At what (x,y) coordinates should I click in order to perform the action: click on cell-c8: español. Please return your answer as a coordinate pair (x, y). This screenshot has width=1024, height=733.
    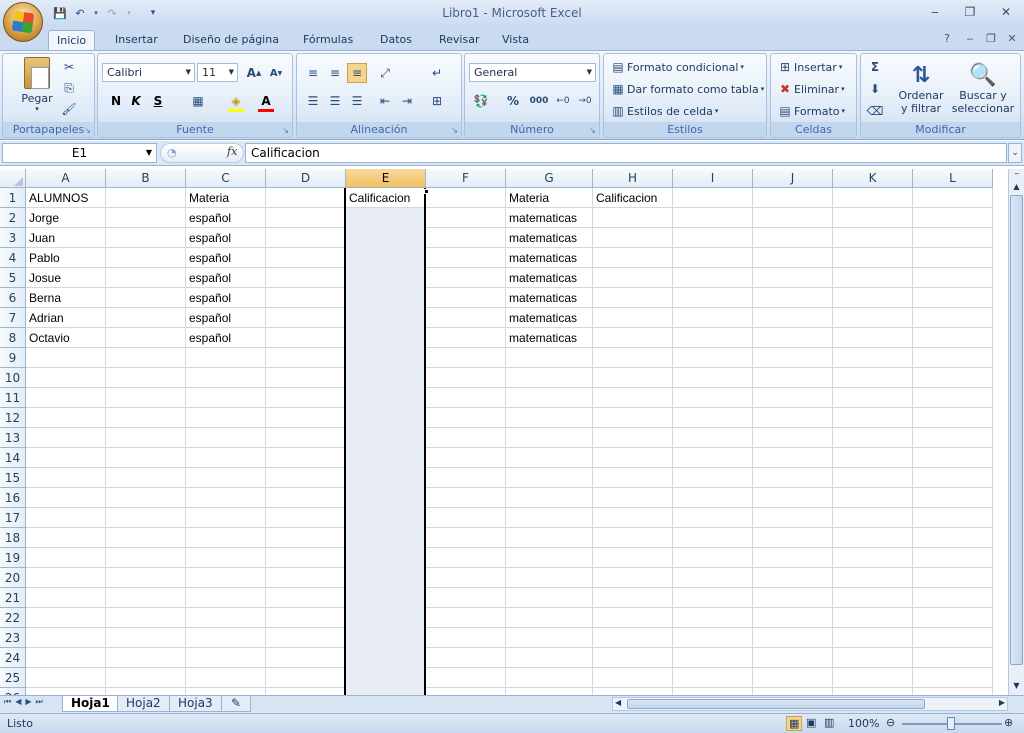
    Looking at the image, I should click on (226, 338).